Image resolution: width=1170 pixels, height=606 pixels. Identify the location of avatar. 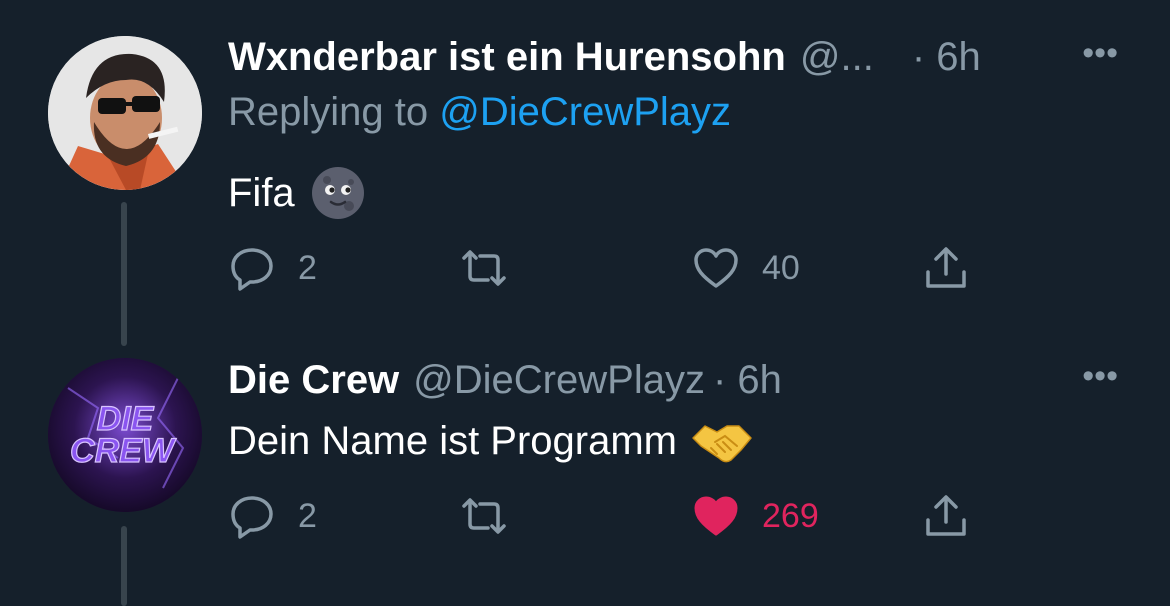
(125, 113).